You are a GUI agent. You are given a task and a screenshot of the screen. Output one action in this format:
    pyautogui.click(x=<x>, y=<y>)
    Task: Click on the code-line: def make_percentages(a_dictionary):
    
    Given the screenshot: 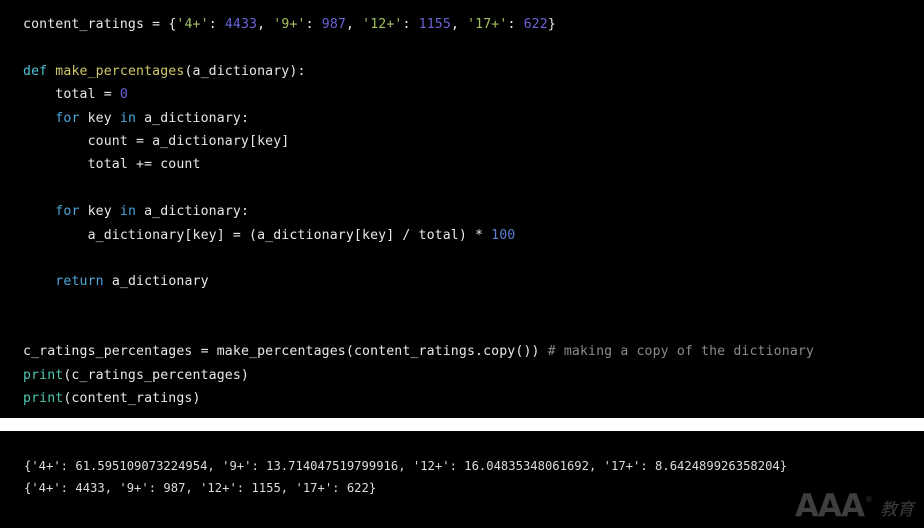 What is the action you would take?
    pyautogui.click(x=473, y=71)
    